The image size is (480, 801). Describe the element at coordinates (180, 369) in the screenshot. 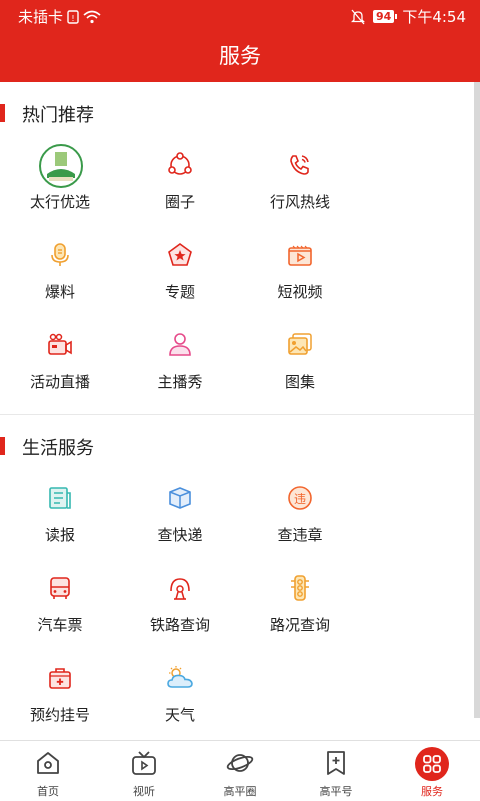

I see `grid-item-anchor-show: 主播秀` at that location.